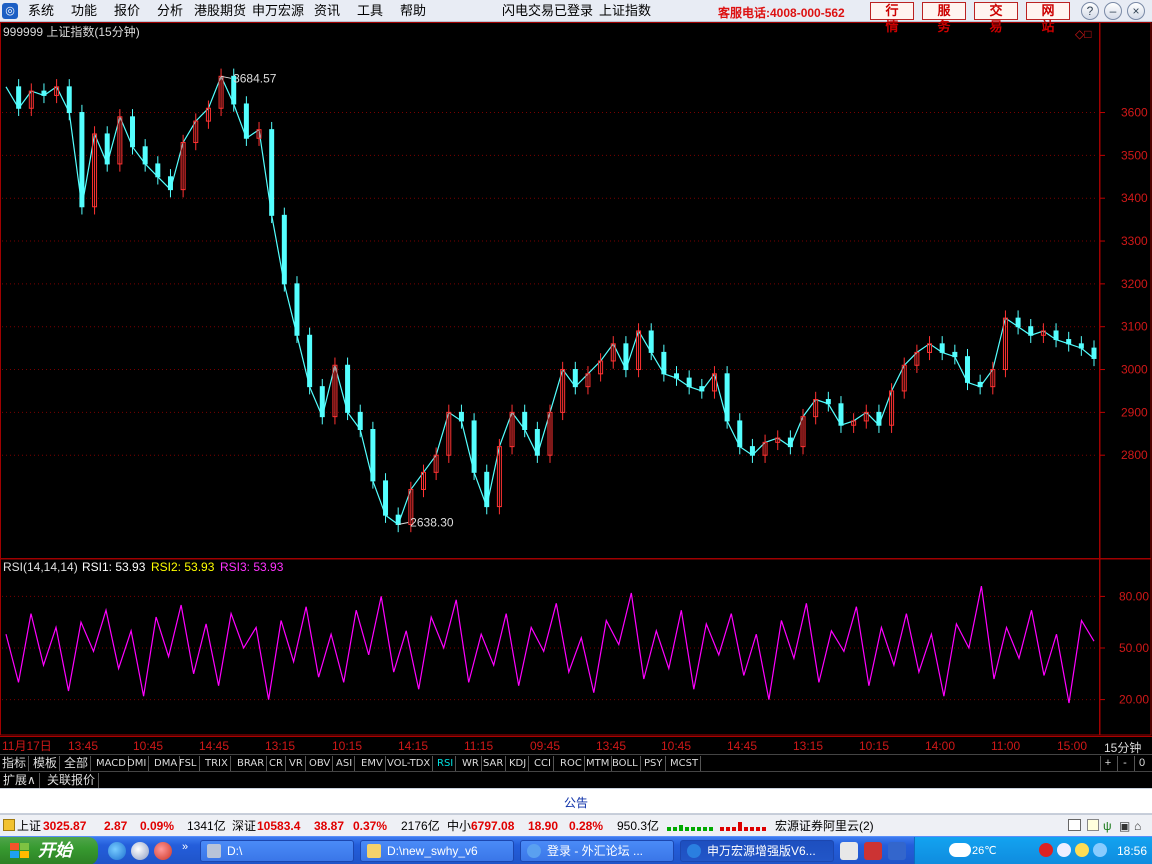 The image size is (1152, 864). What do you see at coordinates (1124, 826) in the screenshot?
I see `lock-status-icon: ▣` at bounding box center [1124, 826].